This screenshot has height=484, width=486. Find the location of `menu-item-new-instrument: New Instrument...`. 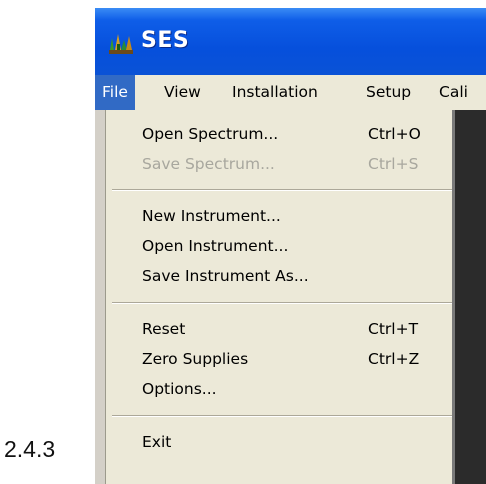

menu-item-new-instrument: New Instrument... is located at coordinates (279, 216).